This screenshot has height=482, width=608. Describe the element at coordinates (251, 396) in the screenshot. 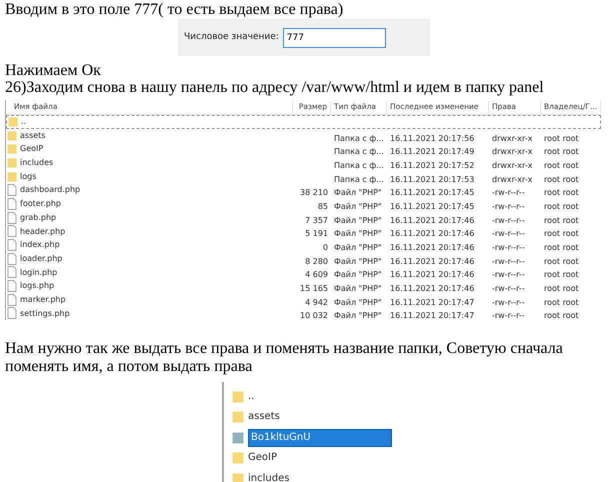

I see `folder-name: ..` at that location.